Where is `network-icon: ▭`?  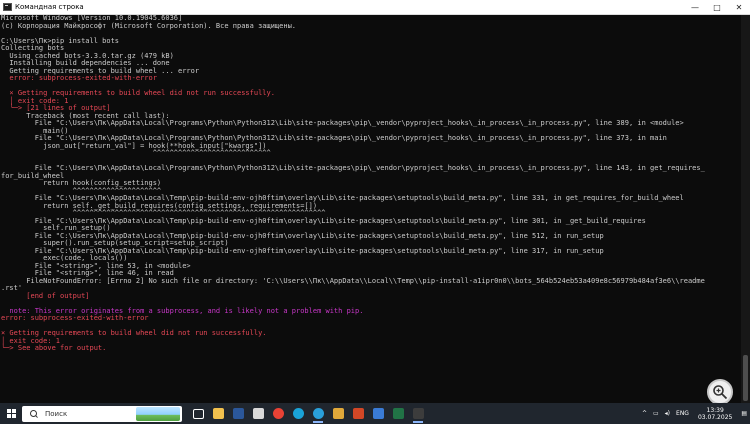 network-icon: ▭ is located at coordinates (656, 413).